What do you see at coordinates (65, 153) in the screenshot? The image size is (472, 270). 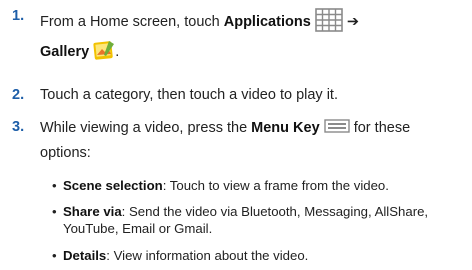 I see `step-text-options: options:` at bounding box center [65, 153].